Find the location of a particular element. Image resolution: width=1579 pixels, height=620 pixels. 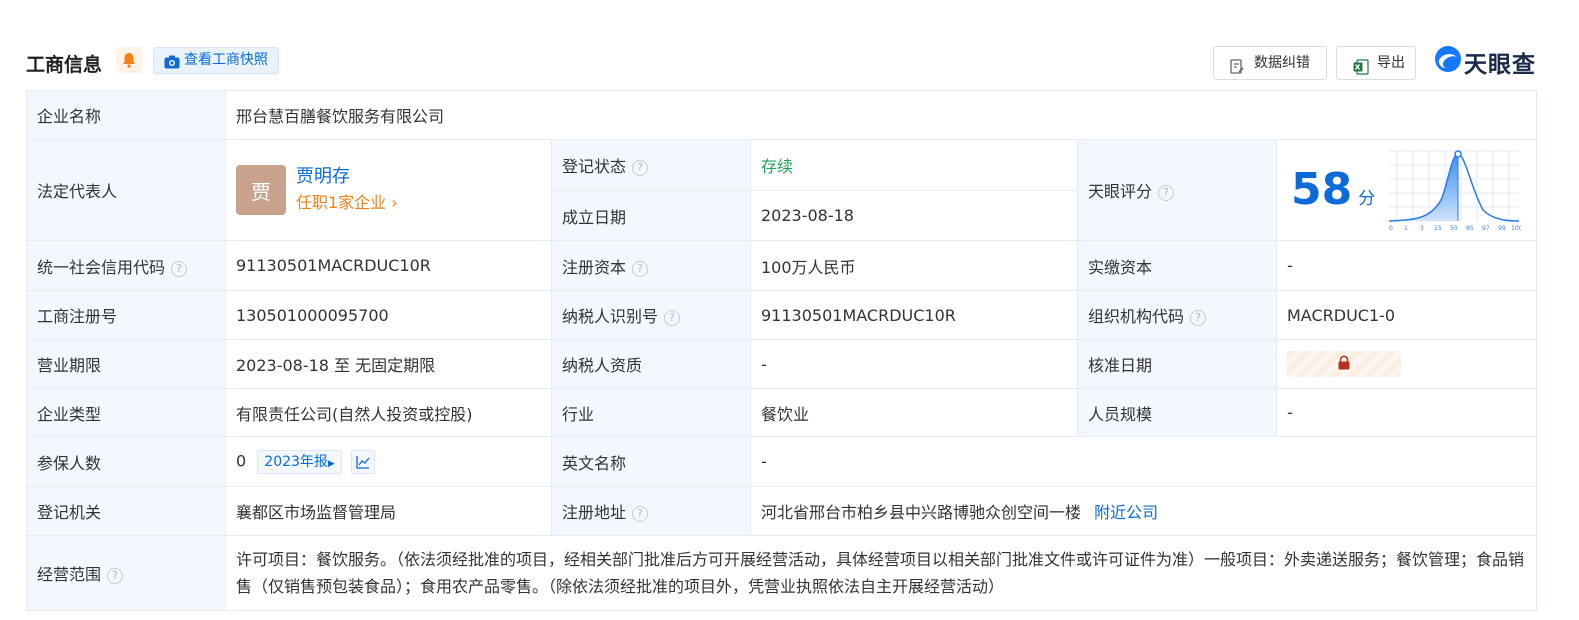

industry-value: 餐饮业 is located at coordinates (914, 412).